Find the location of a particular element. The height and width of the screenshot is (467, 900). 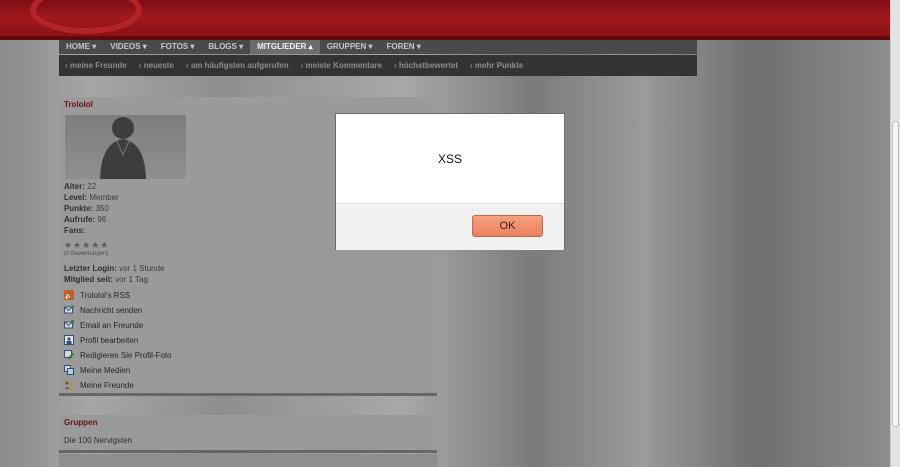

alert-message: XSS is located at coordinates (449, 159).